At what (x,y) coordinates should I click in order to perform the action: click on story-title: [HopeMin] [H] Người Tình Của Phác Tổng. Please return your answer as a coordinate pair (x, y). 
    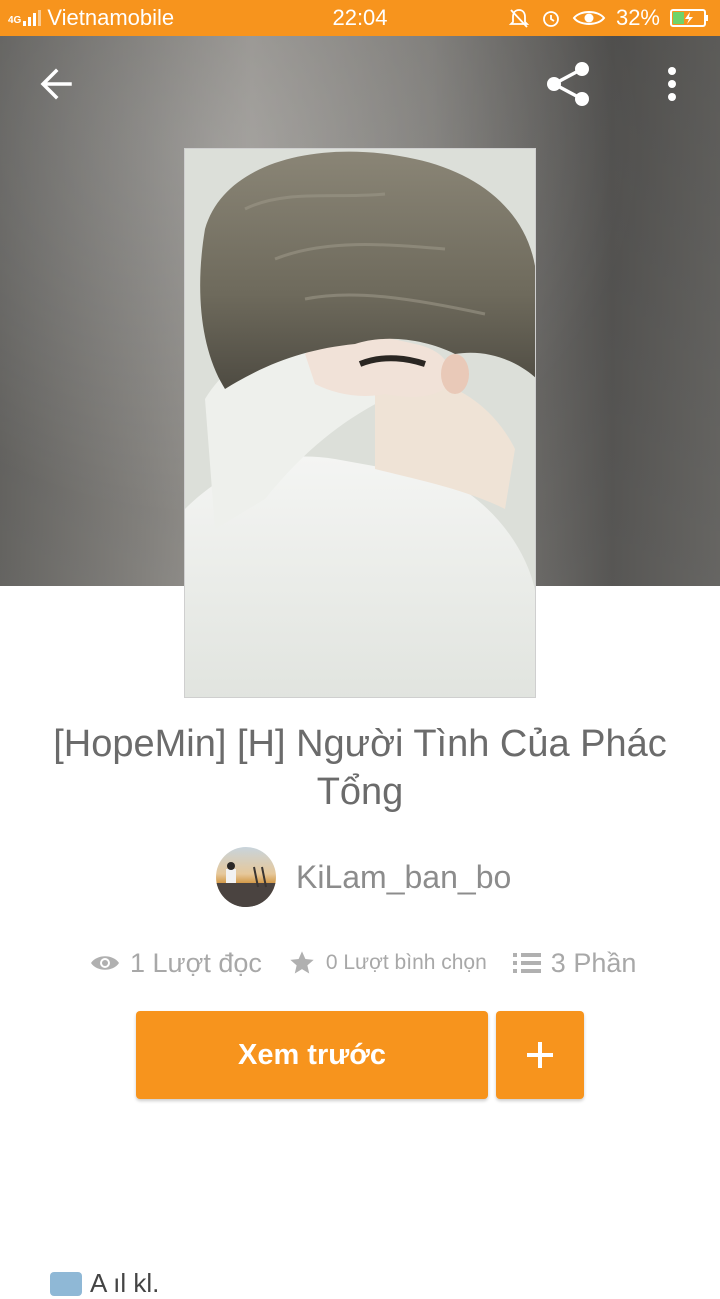
    Looking at the image, I should click on (360, 768).